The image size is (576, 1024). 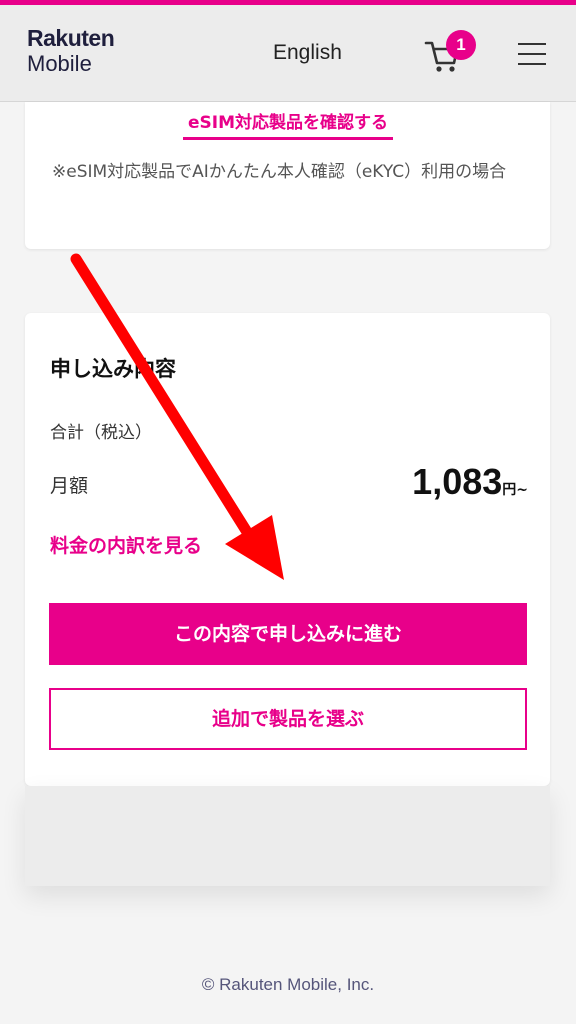 What do you see at coordinates (288, 984) in the screenshot?
I see `footer-copyright: © Rakuten Mobile, Inc.` at bounding box center [288, 984].